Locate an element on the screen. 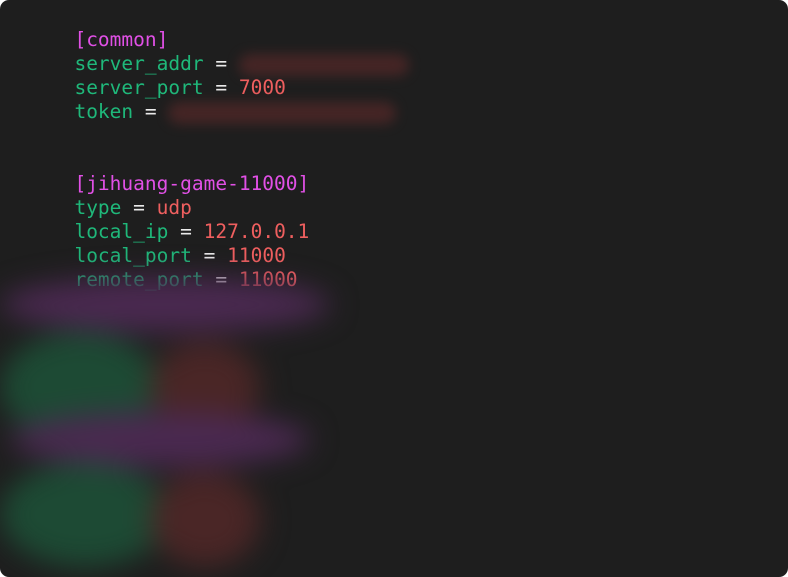 The image size is (788, 577). line-server-addr: server_addr = is located at coordinates (206, 52).